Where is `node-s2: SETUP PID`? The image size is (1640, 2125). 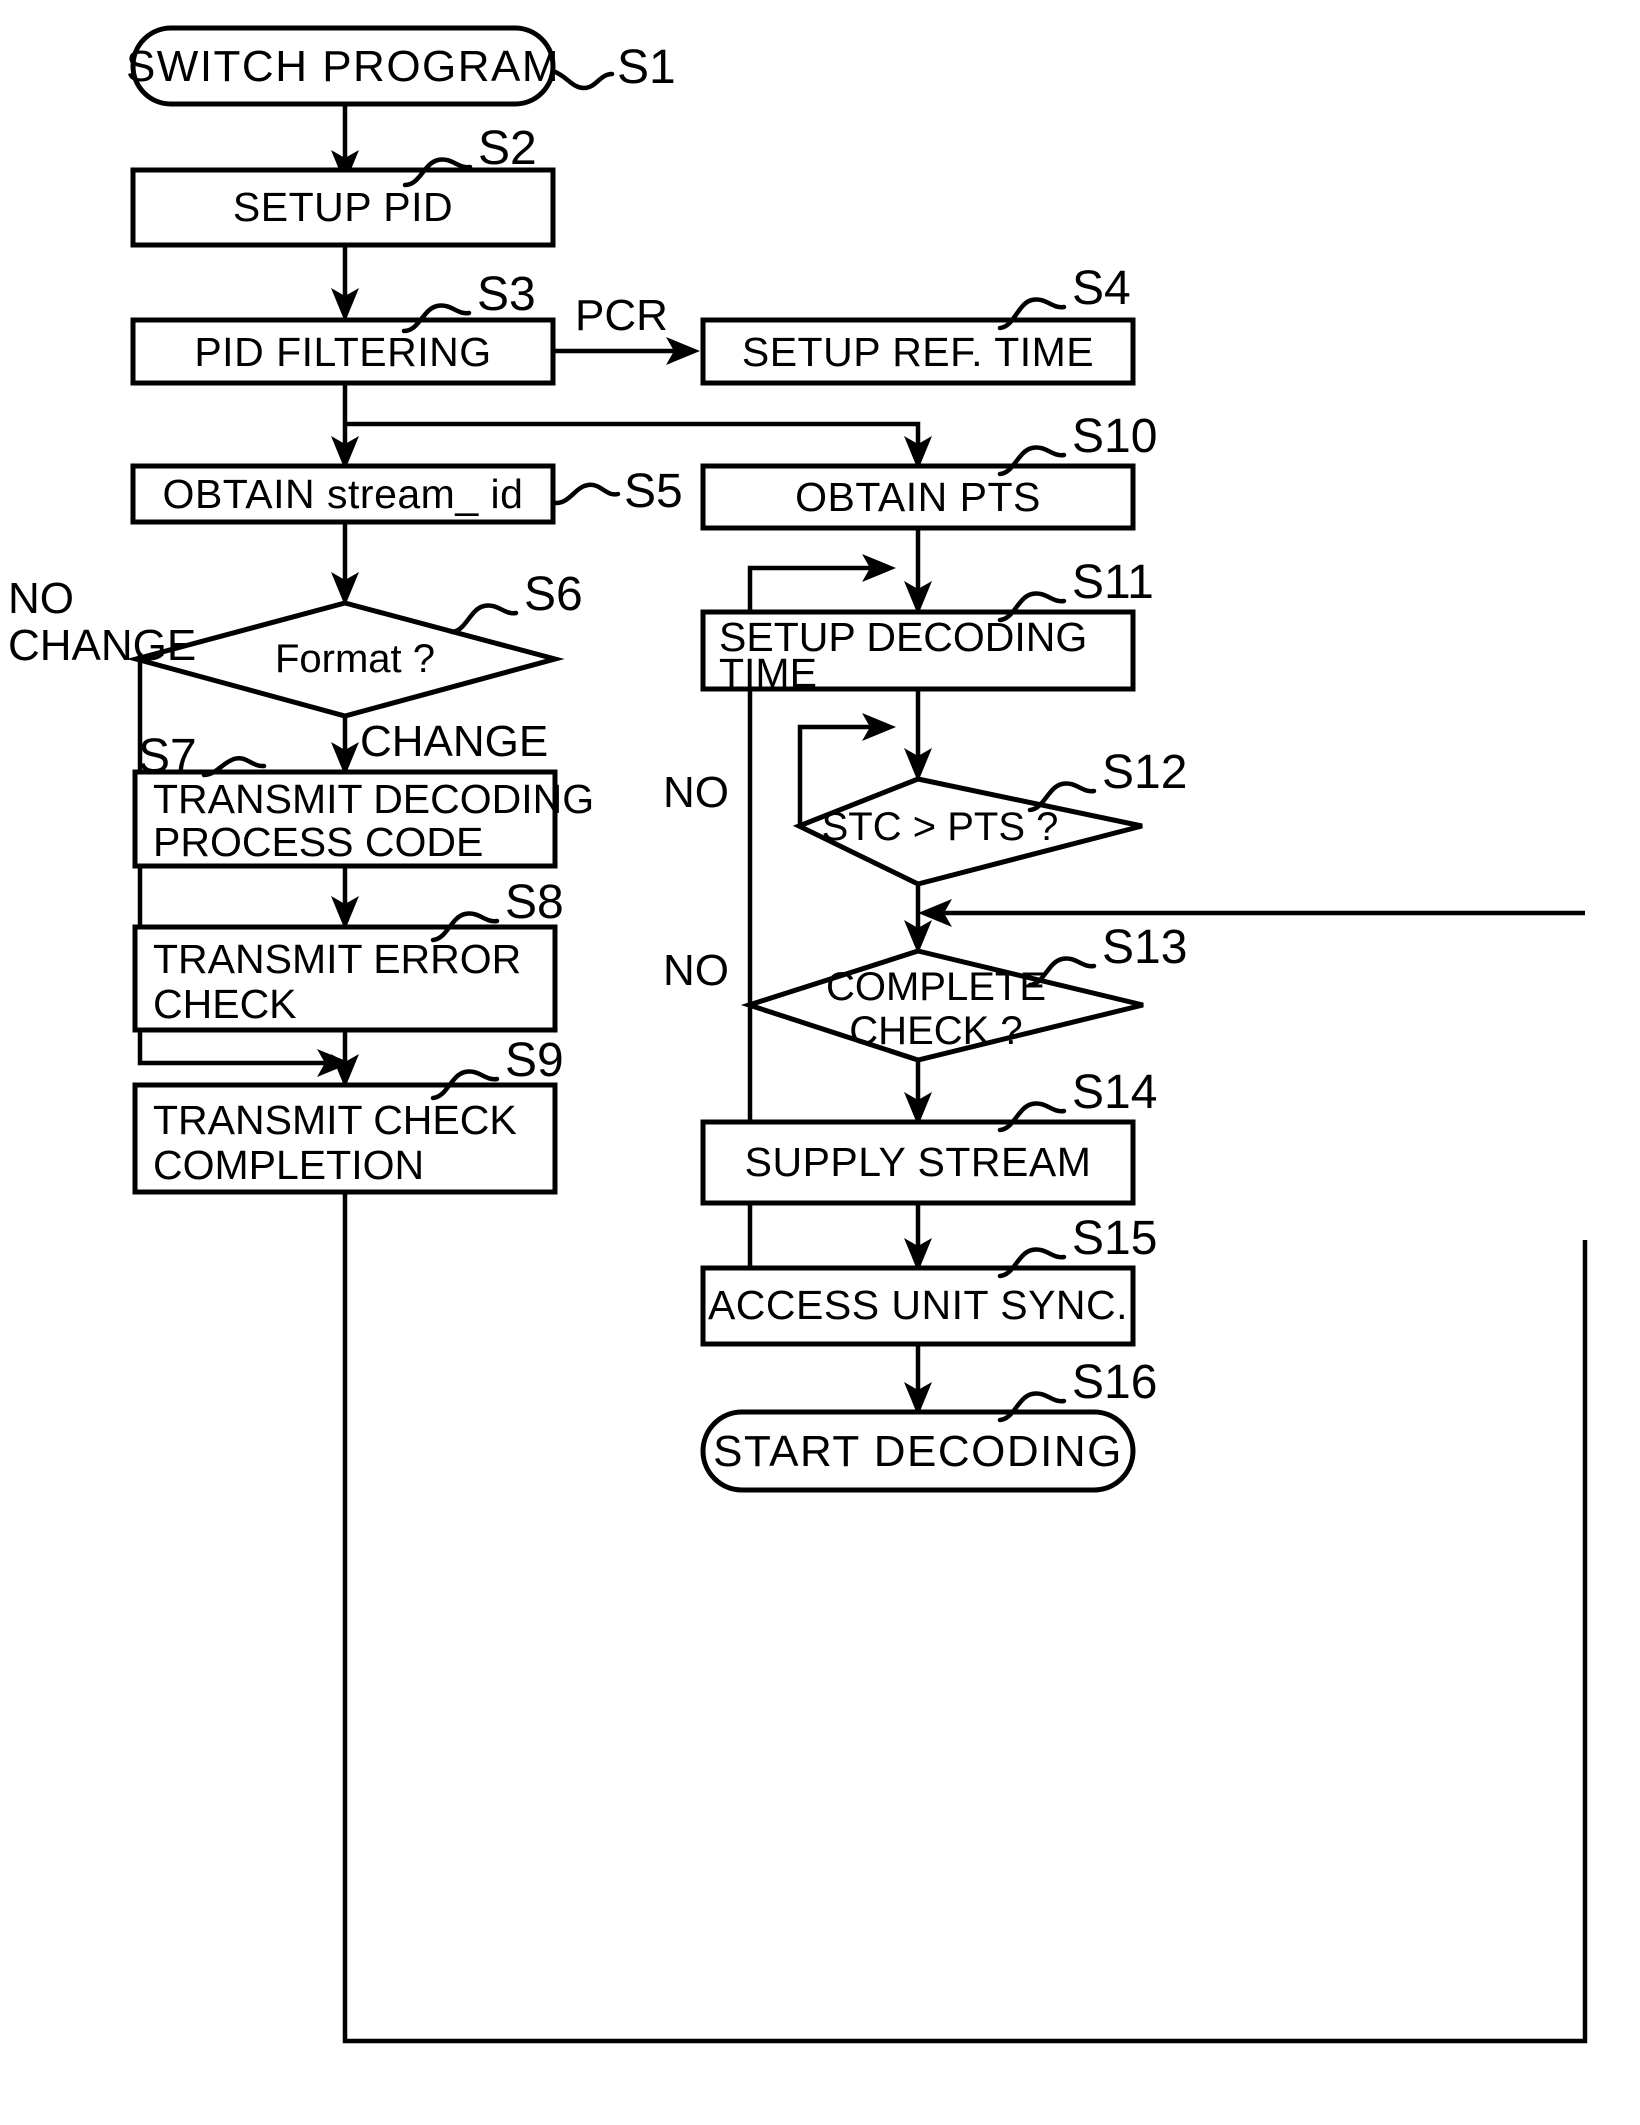 node-s2: SETUP PID is located at coordinates (343, 207).